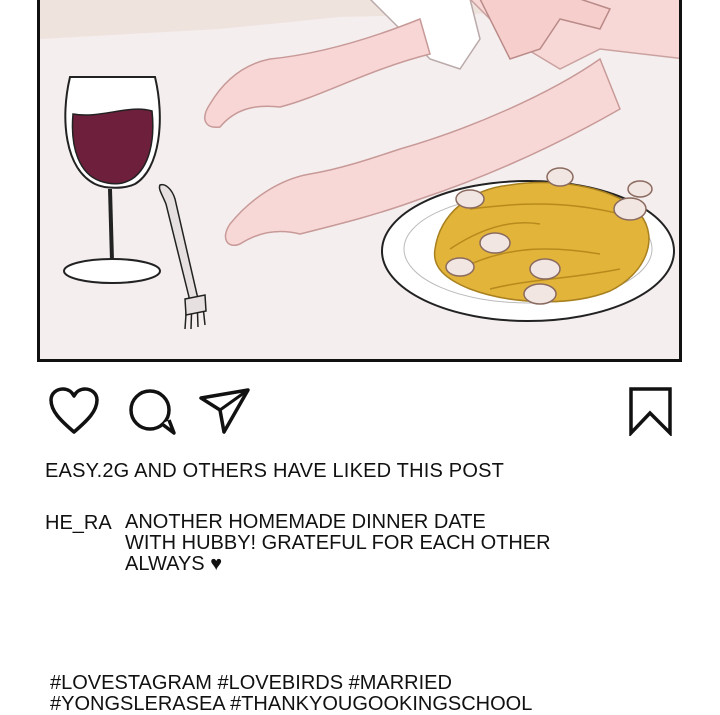 Image resolution: width=720 pixels, height=715 pixels. I want to click on comment-icon, so click(152, 412).